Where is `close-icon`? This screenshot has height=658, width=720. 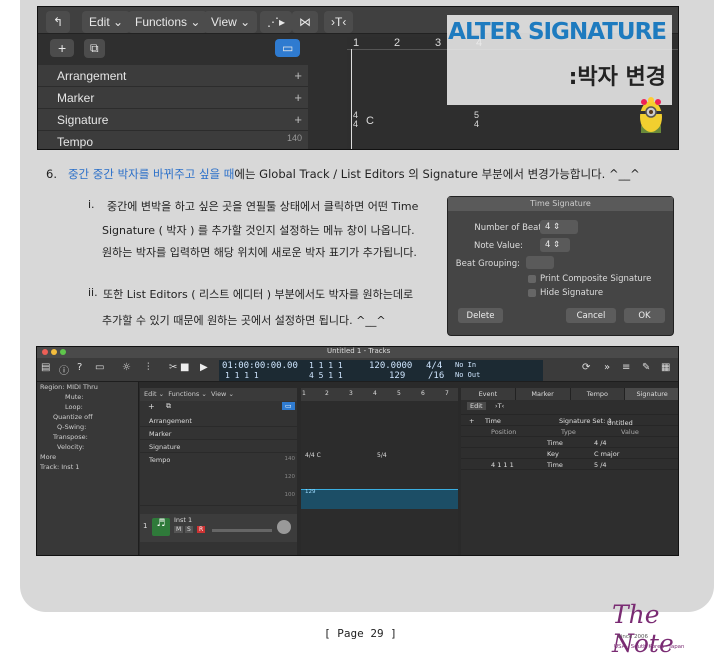
close-icon is located at coordinates (45, 352).